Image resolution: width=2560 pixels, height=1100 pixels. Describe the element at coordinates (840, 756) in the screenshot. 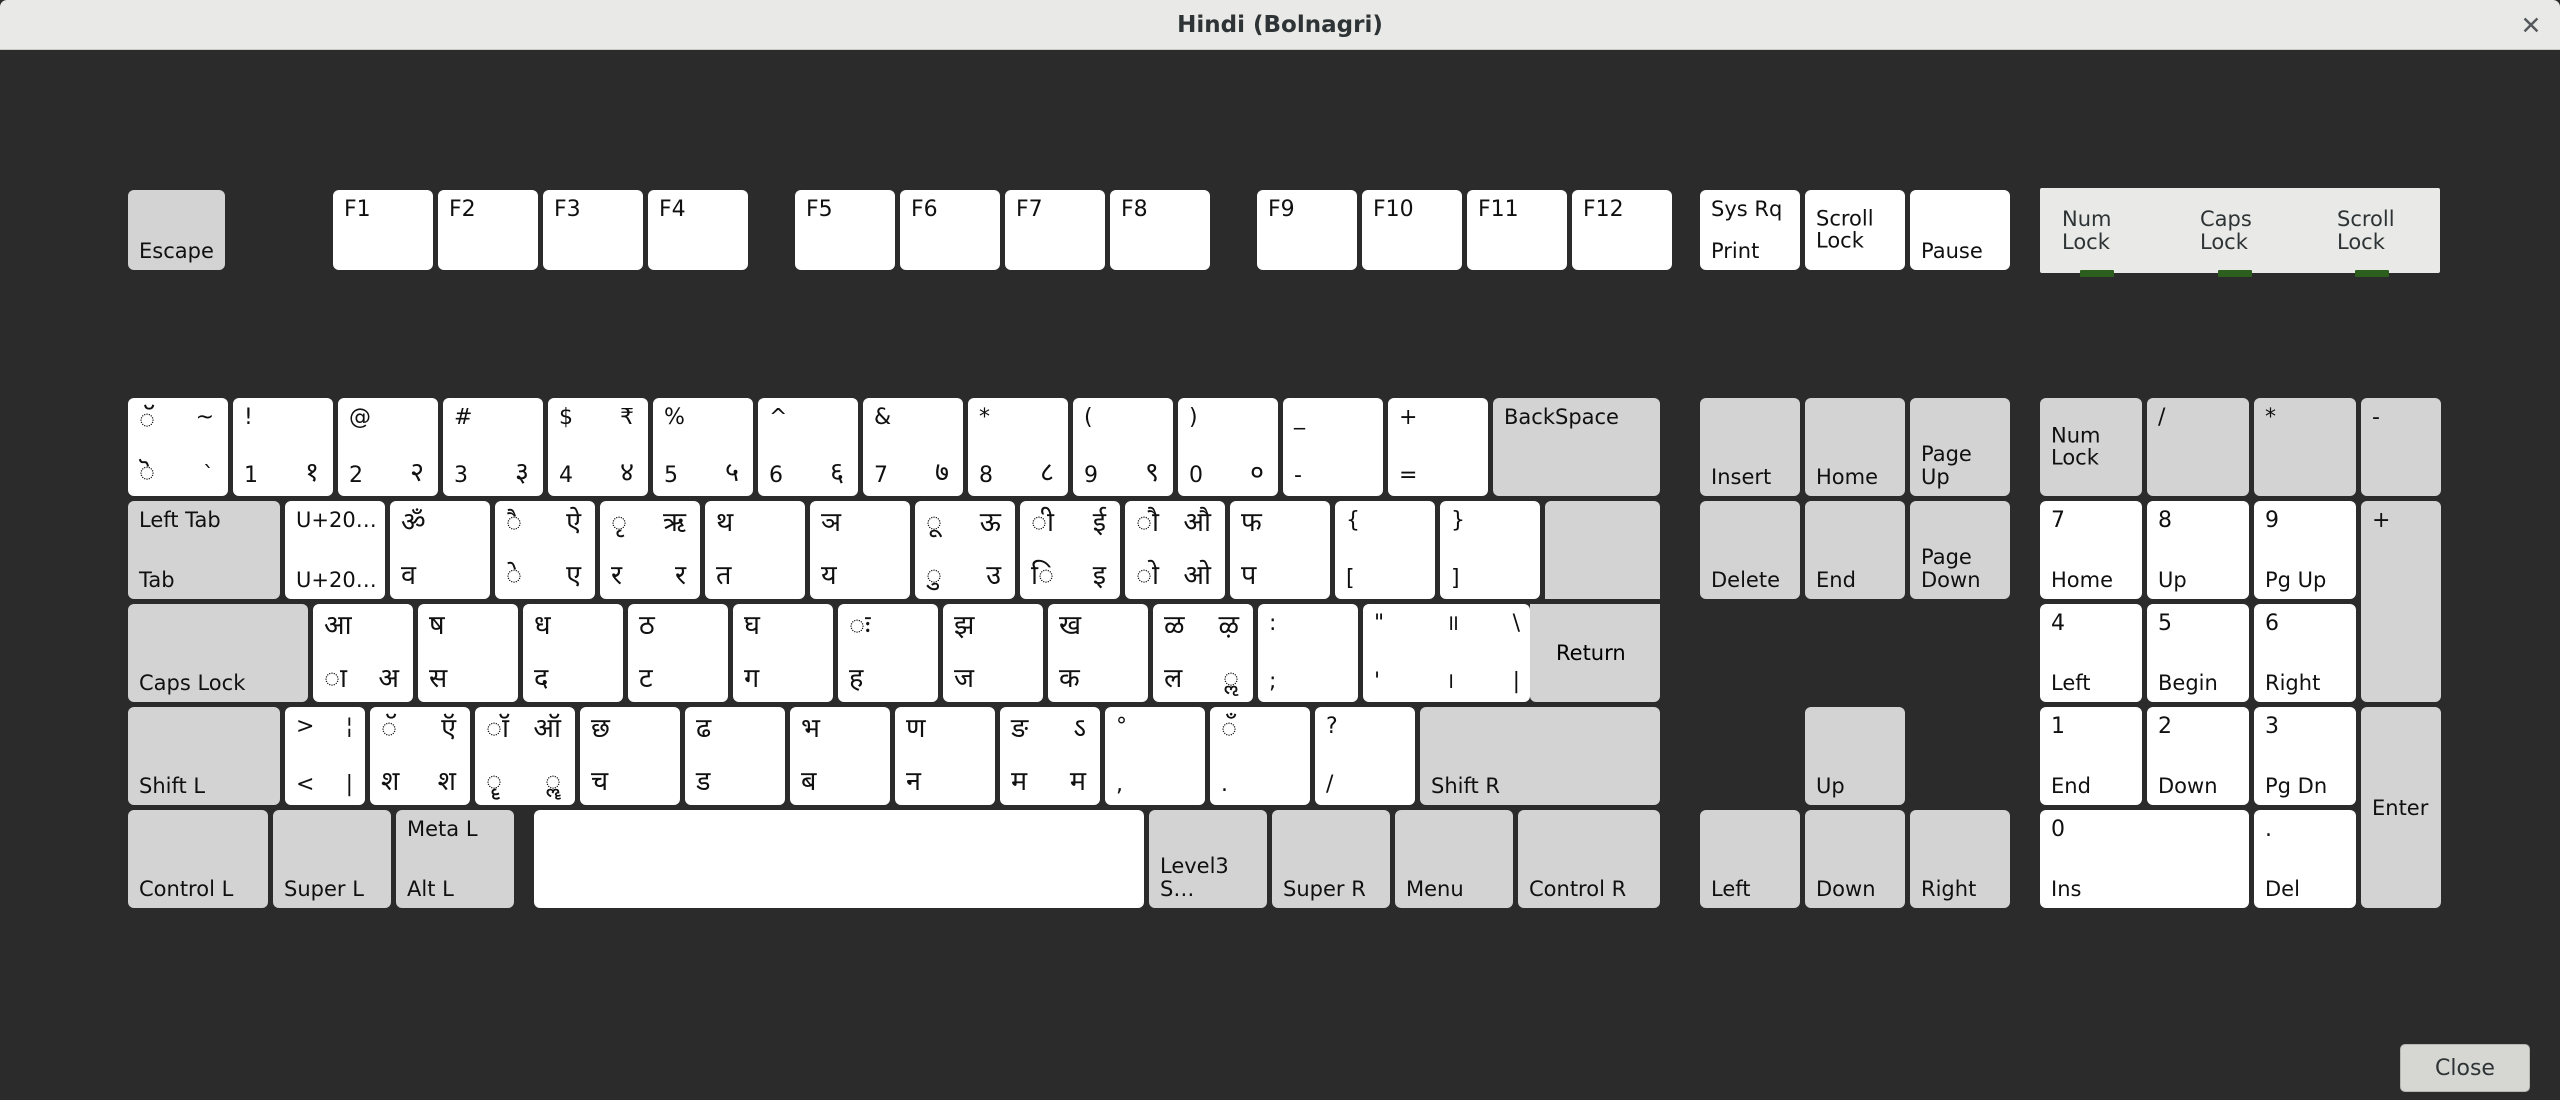

I see `key-b: भ ब` at that location.